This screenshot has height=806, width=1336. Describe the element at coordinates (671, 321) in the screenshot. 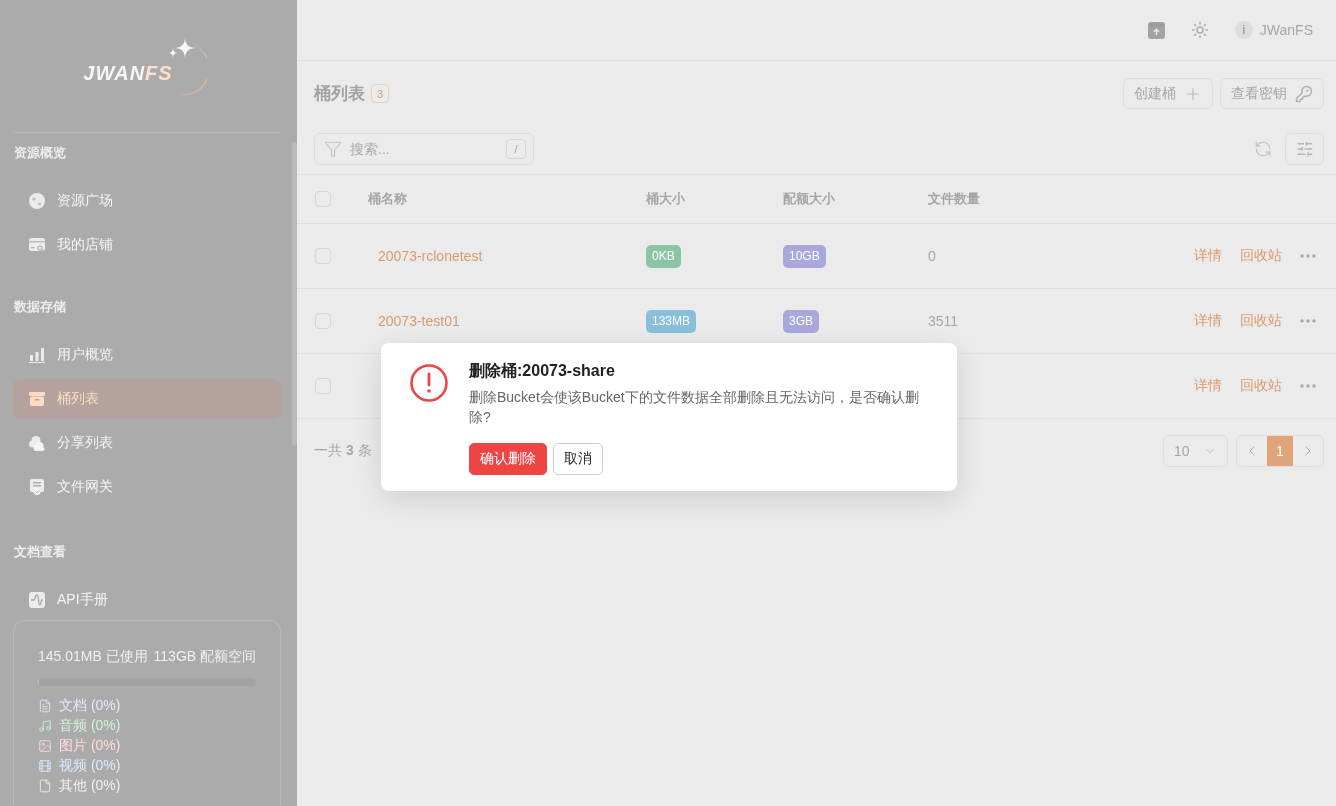

I see `bucket-size-tag: 133MB` at that location.